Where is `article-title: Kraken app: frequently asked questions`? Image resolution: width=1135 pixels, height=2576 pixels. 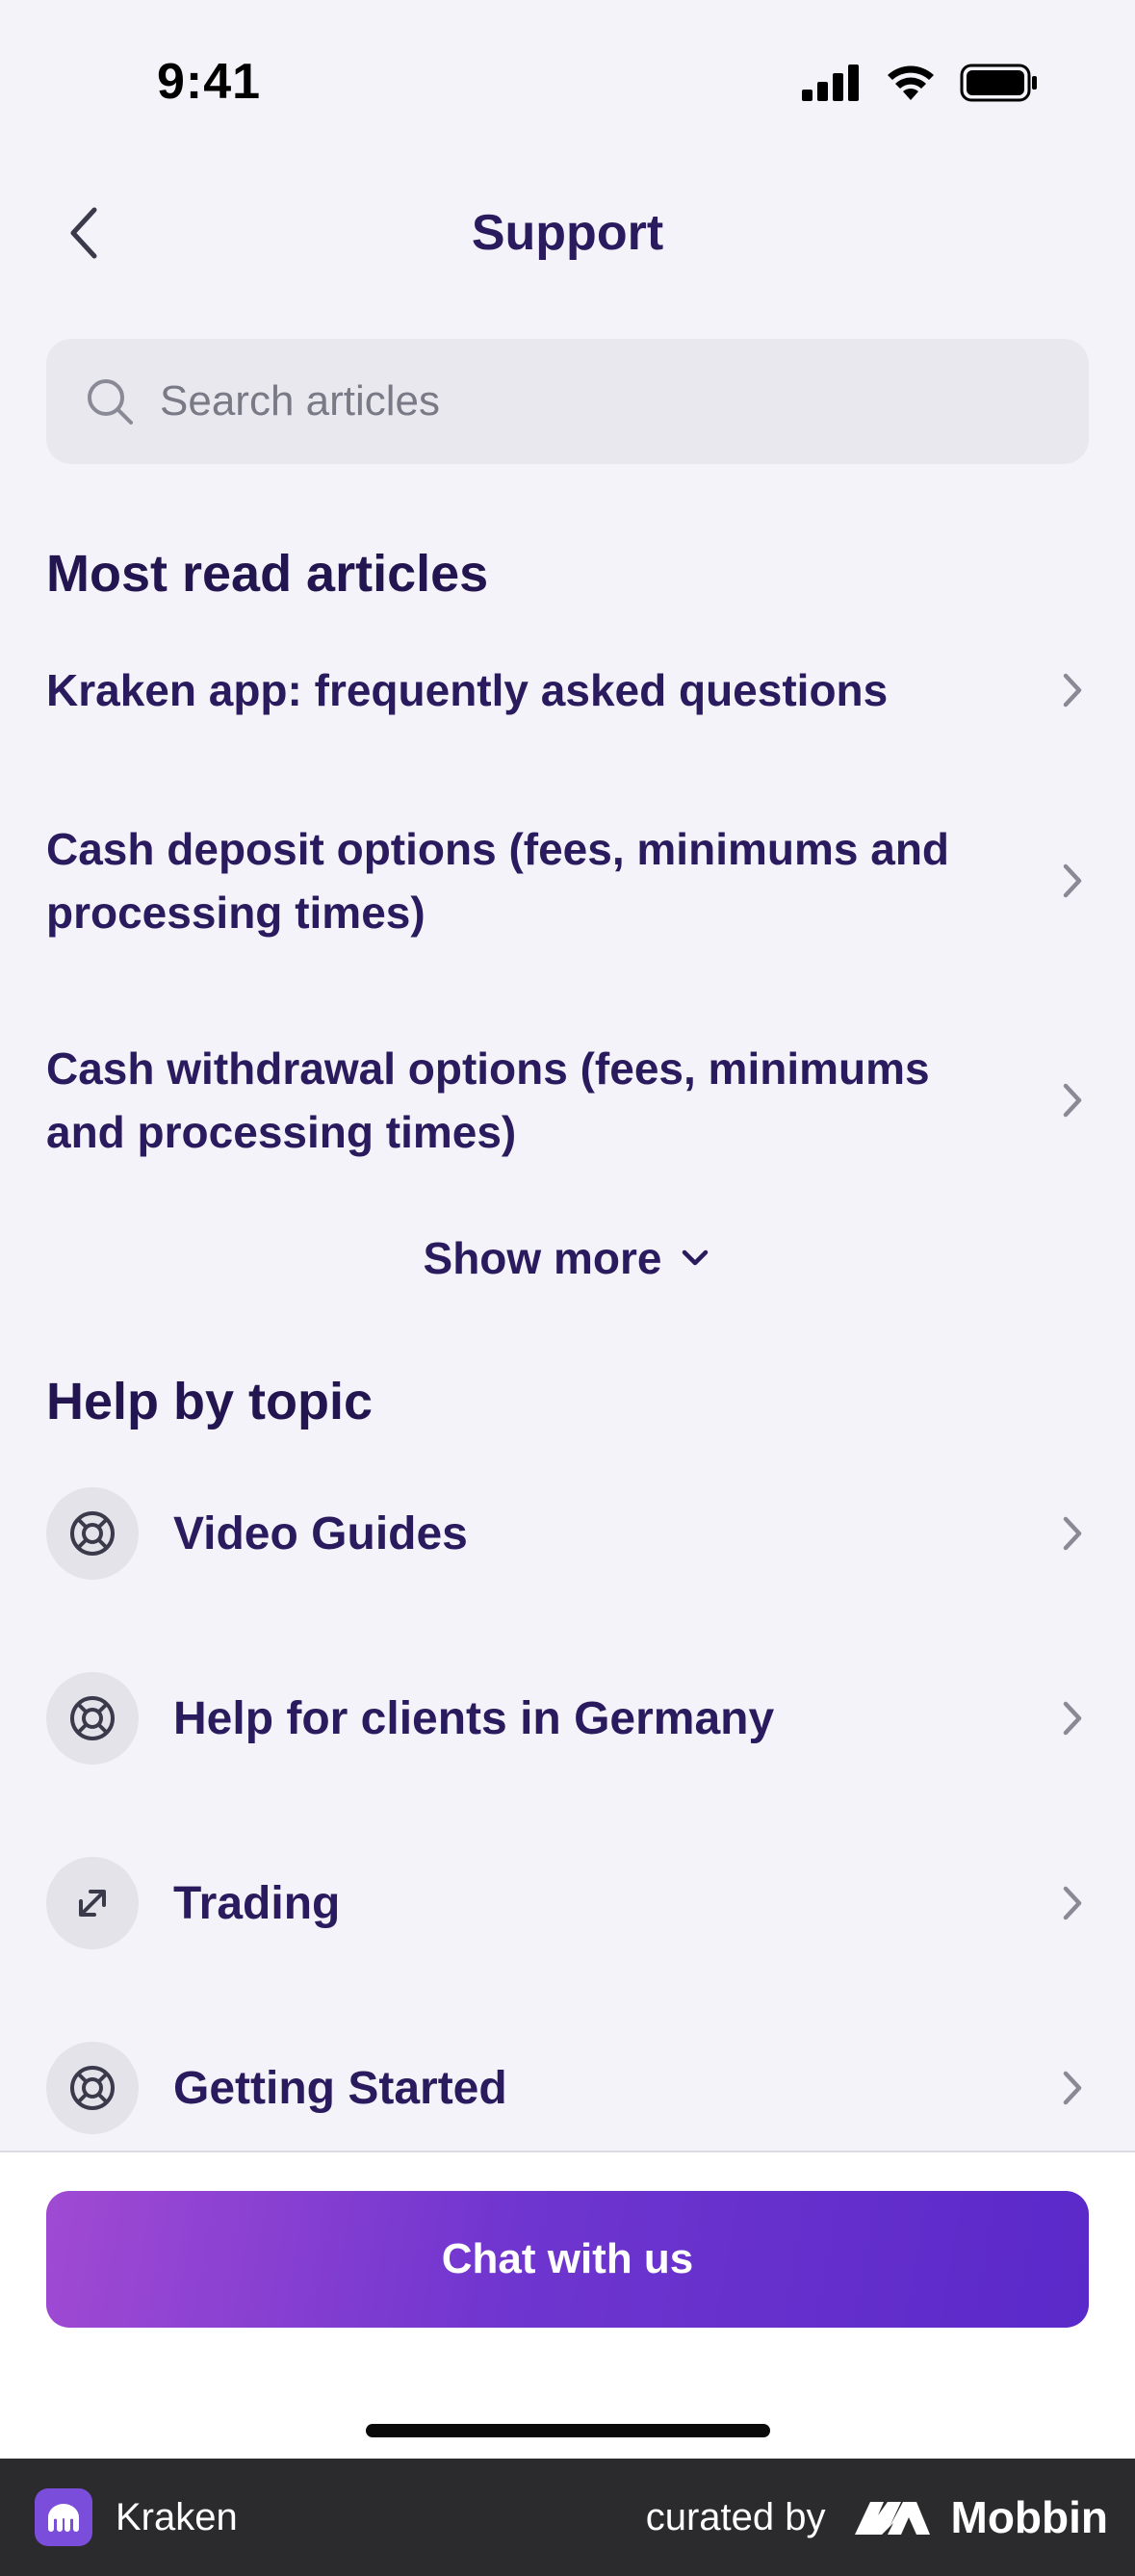
article-title: Kraken app: frequently asked questions is located at coordinates (467, 690).